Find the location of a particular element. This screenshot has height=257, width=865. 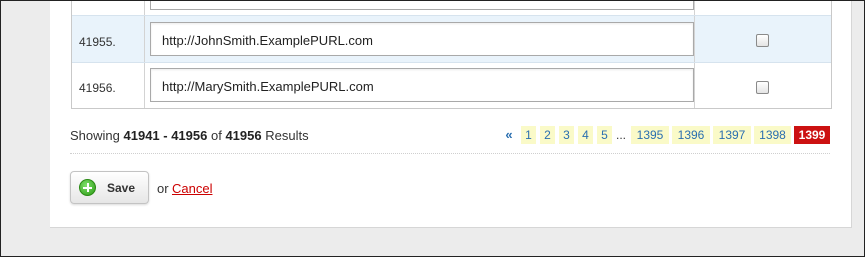

save-button: Save is located at coordinates (109, 187).